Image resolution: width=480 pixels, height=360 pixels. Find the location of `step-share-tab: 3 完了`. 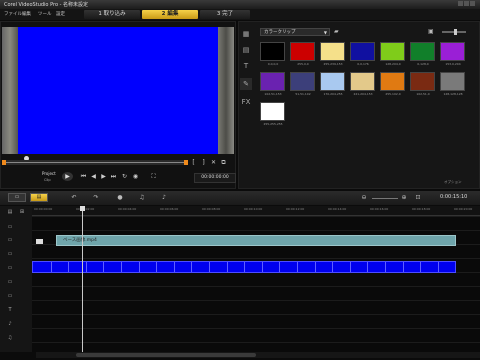

step-share-tab: 3 完了 is located at coordinates (225, 14).